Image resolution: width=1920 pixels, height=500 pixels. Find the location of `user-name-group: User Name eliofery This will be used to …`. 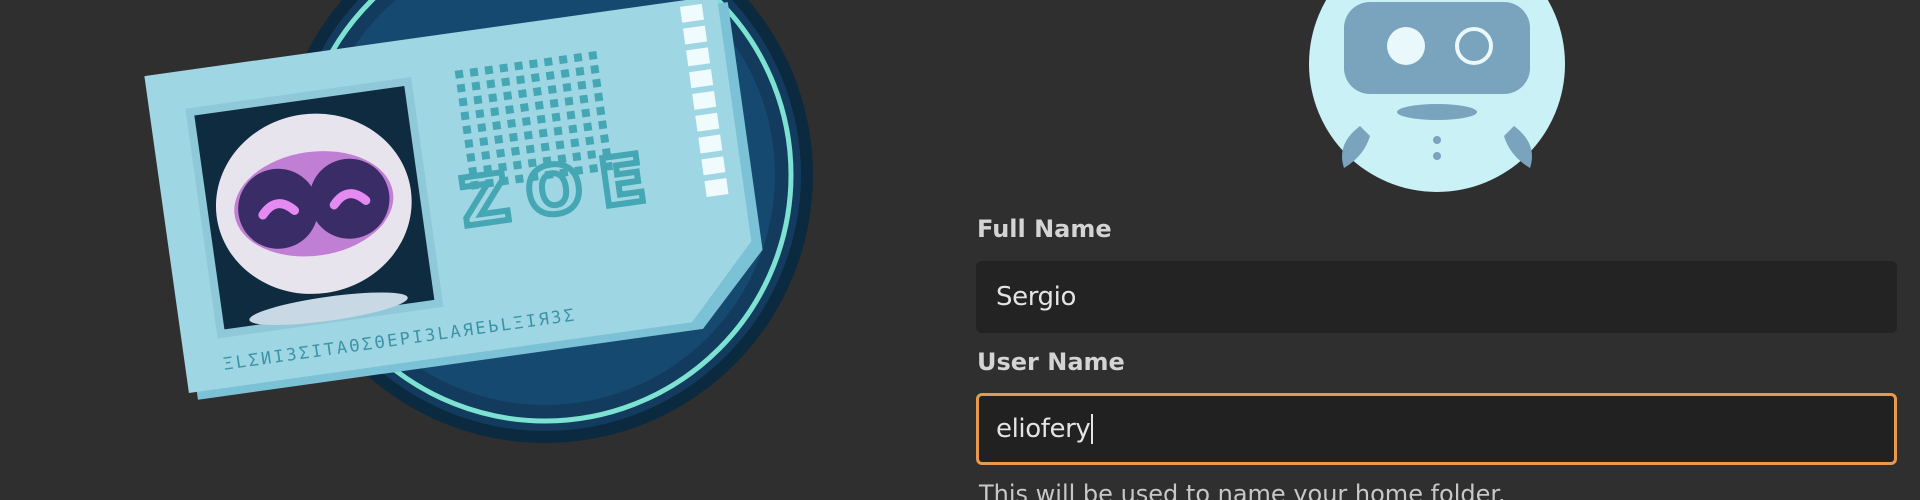

user-name-group: User Name eliofery This will be used to … is located at coordinates (1438, 422).